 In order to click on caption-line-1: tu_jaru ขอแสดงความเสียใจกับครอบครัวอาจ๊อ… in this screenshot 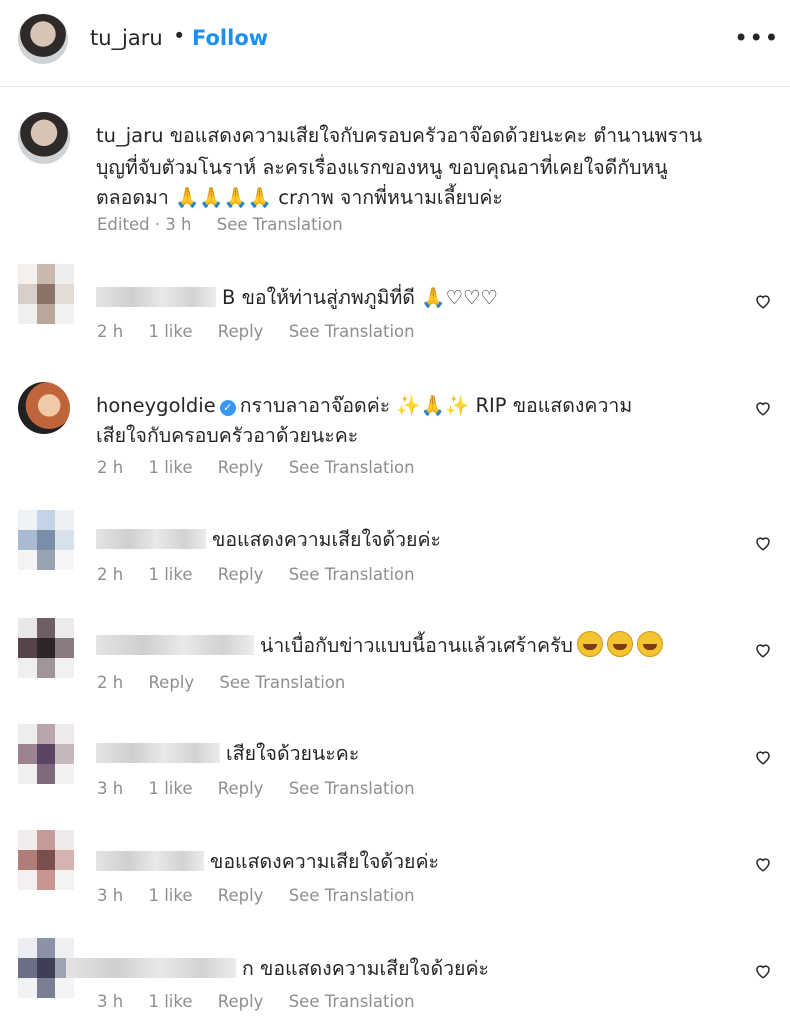, I will do `click(399, 135)`.